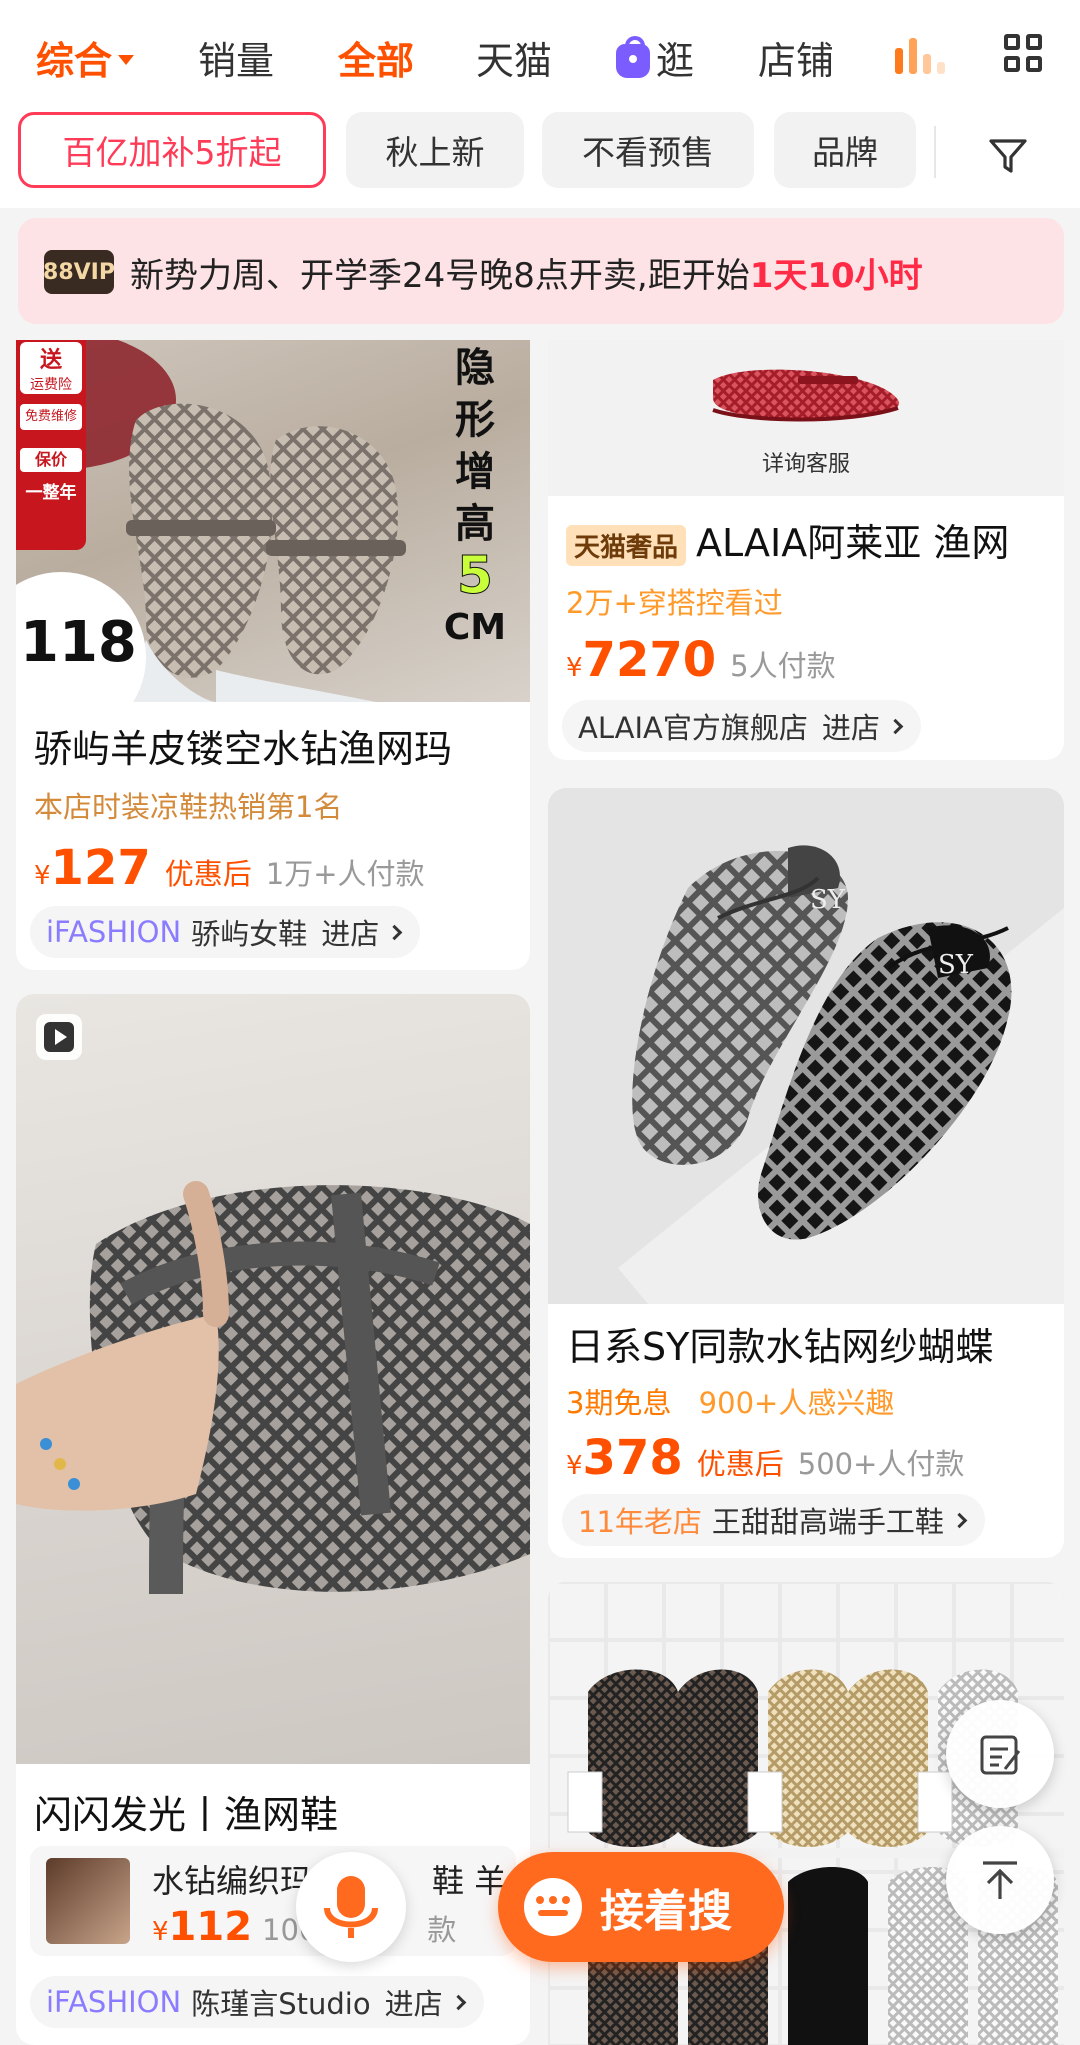  What do you see at coordinates (281, 2004) in the screenshot?
I see `shop-name: 陈瑾言Studio` at bounding box center [281, 2004].